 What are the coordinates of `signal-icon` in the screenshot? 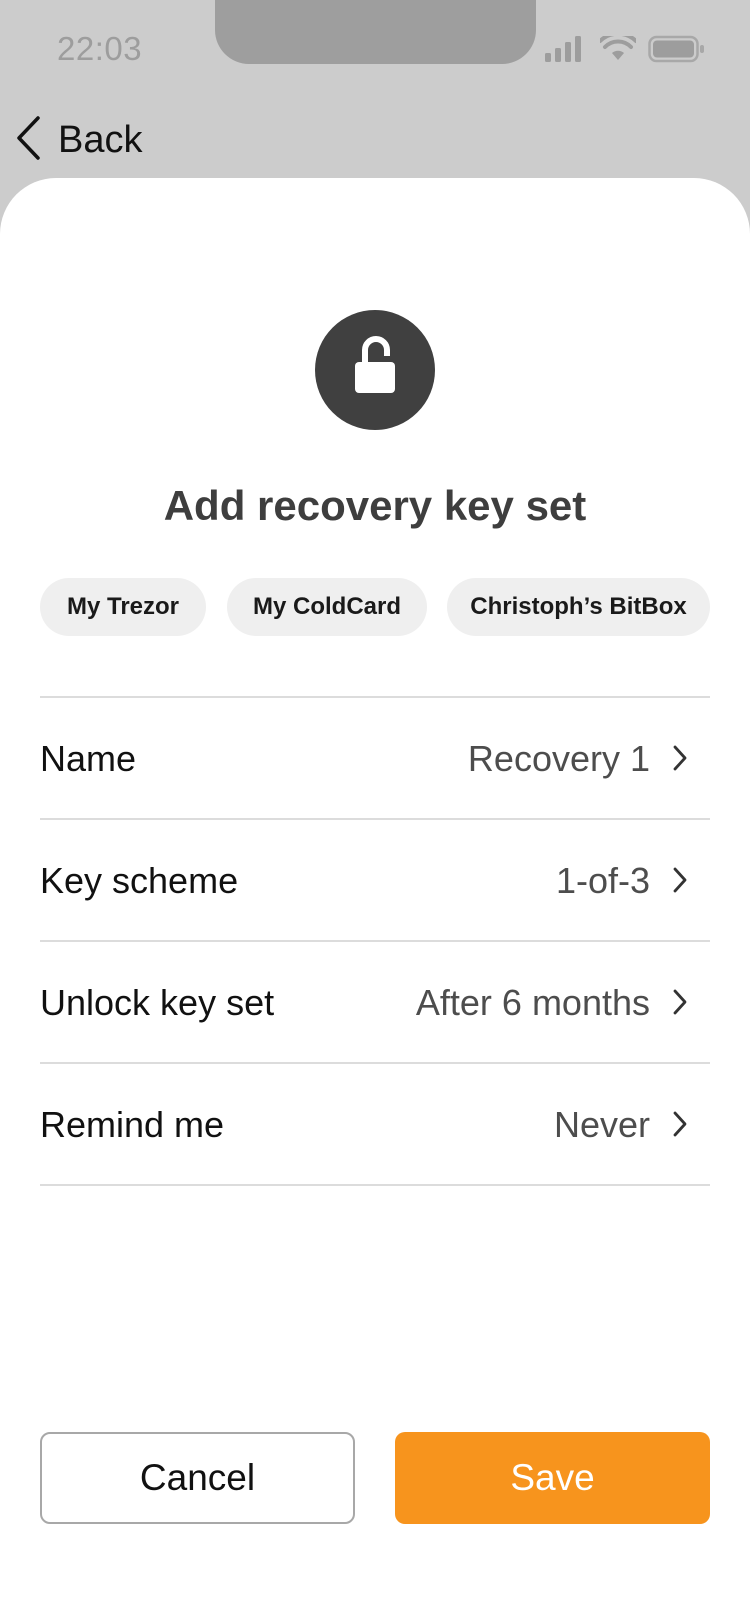 It's located at (565, 51).